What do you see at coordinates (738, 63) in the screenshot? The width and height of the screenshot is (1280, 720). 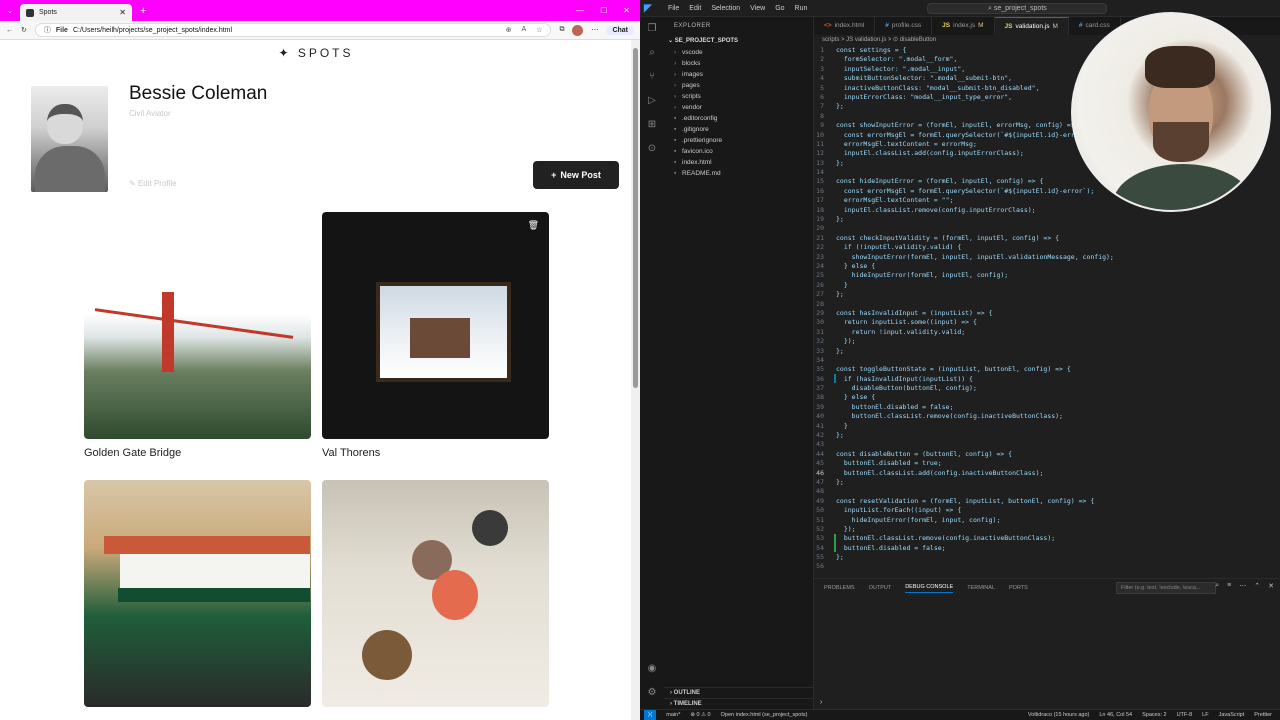 I see `tree-folder: › blocks` at bounding box center [738, 63].